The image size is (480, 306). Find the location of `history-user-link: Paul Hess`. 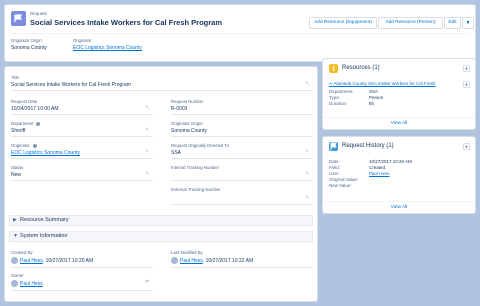

history-user-link: Paul Hess is located at coordinates (379, 173).